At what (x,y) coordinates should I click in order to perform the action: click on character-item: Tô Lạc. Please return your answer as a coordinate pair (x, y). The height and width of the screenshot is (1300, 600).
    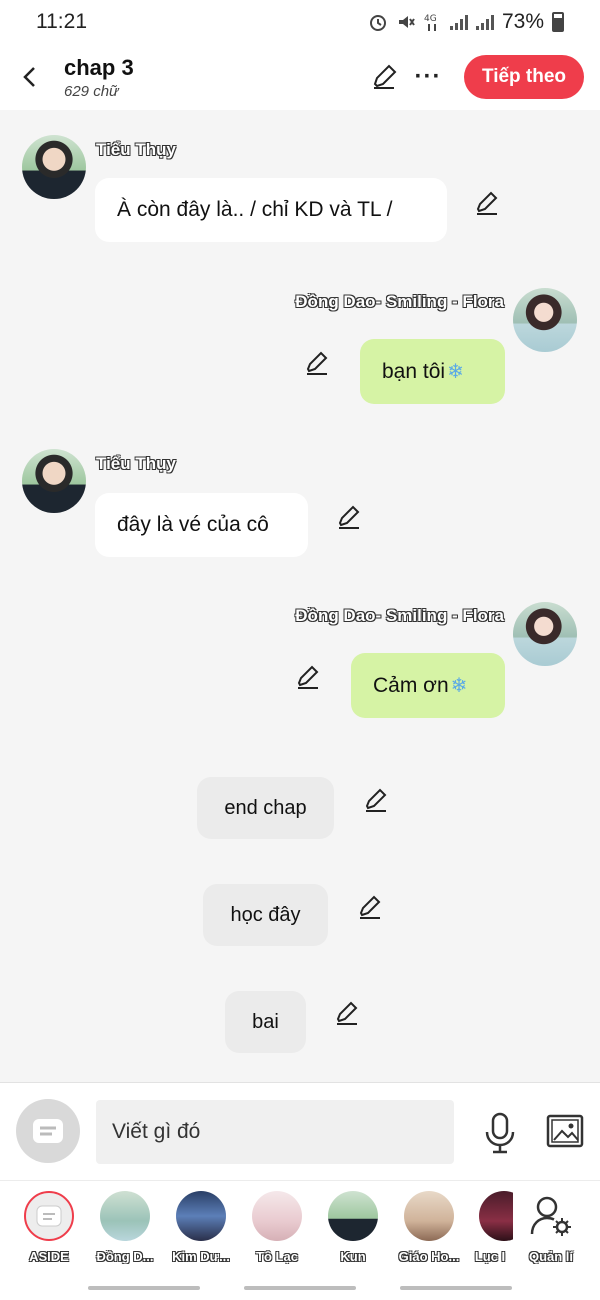
    Looking at the image, I should click on (277, 1227).